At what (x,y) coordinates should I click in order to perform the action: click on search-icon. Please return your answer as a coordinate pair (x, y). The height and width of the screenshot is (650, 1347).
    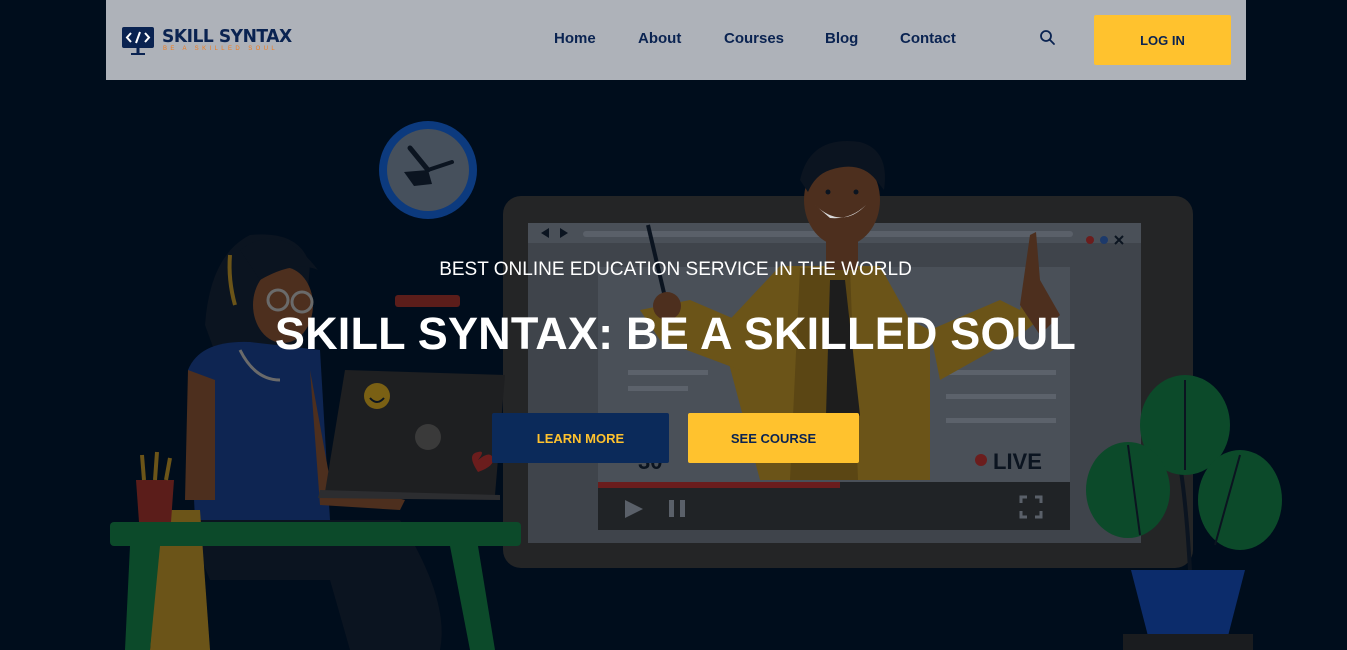
    Looking at the image, I should click on (1048, 38).